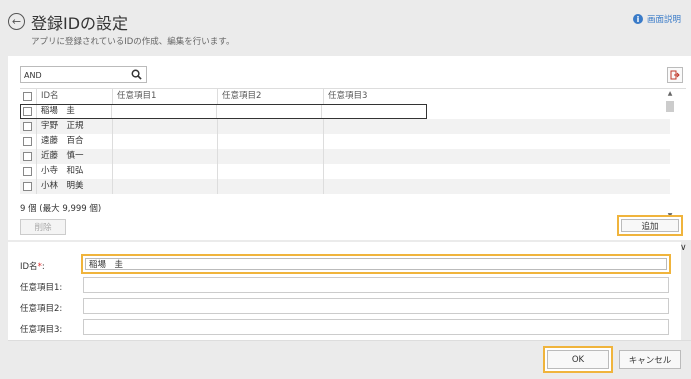 This screenshot has width=691, height=379. Describe the element at coordinates (165, 96) in the screenshot. I see `column-header-field1: 任意項目1` at that location.